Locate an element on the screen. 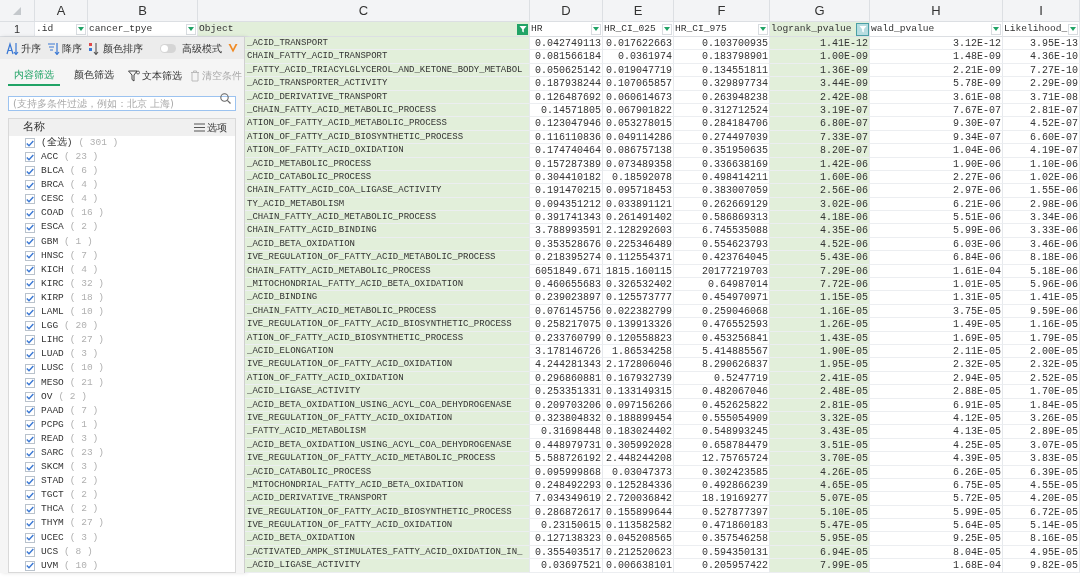 The image size is (1080, 577). item-label: UVM is located at coordinates (50, 565).